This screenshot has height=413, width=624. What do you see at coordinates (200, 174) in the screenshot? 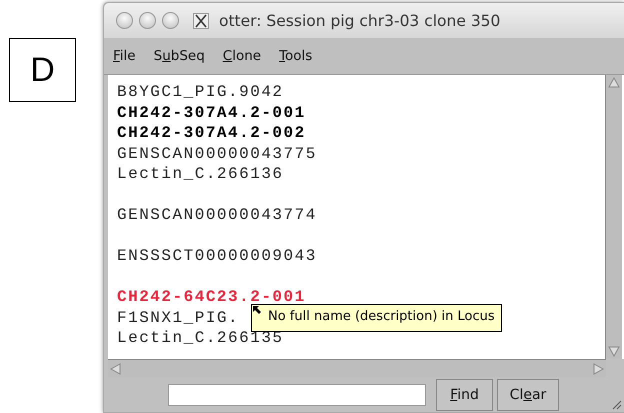
I see `list-item: Lectin_C.266136` at bounding box center [200, 174].